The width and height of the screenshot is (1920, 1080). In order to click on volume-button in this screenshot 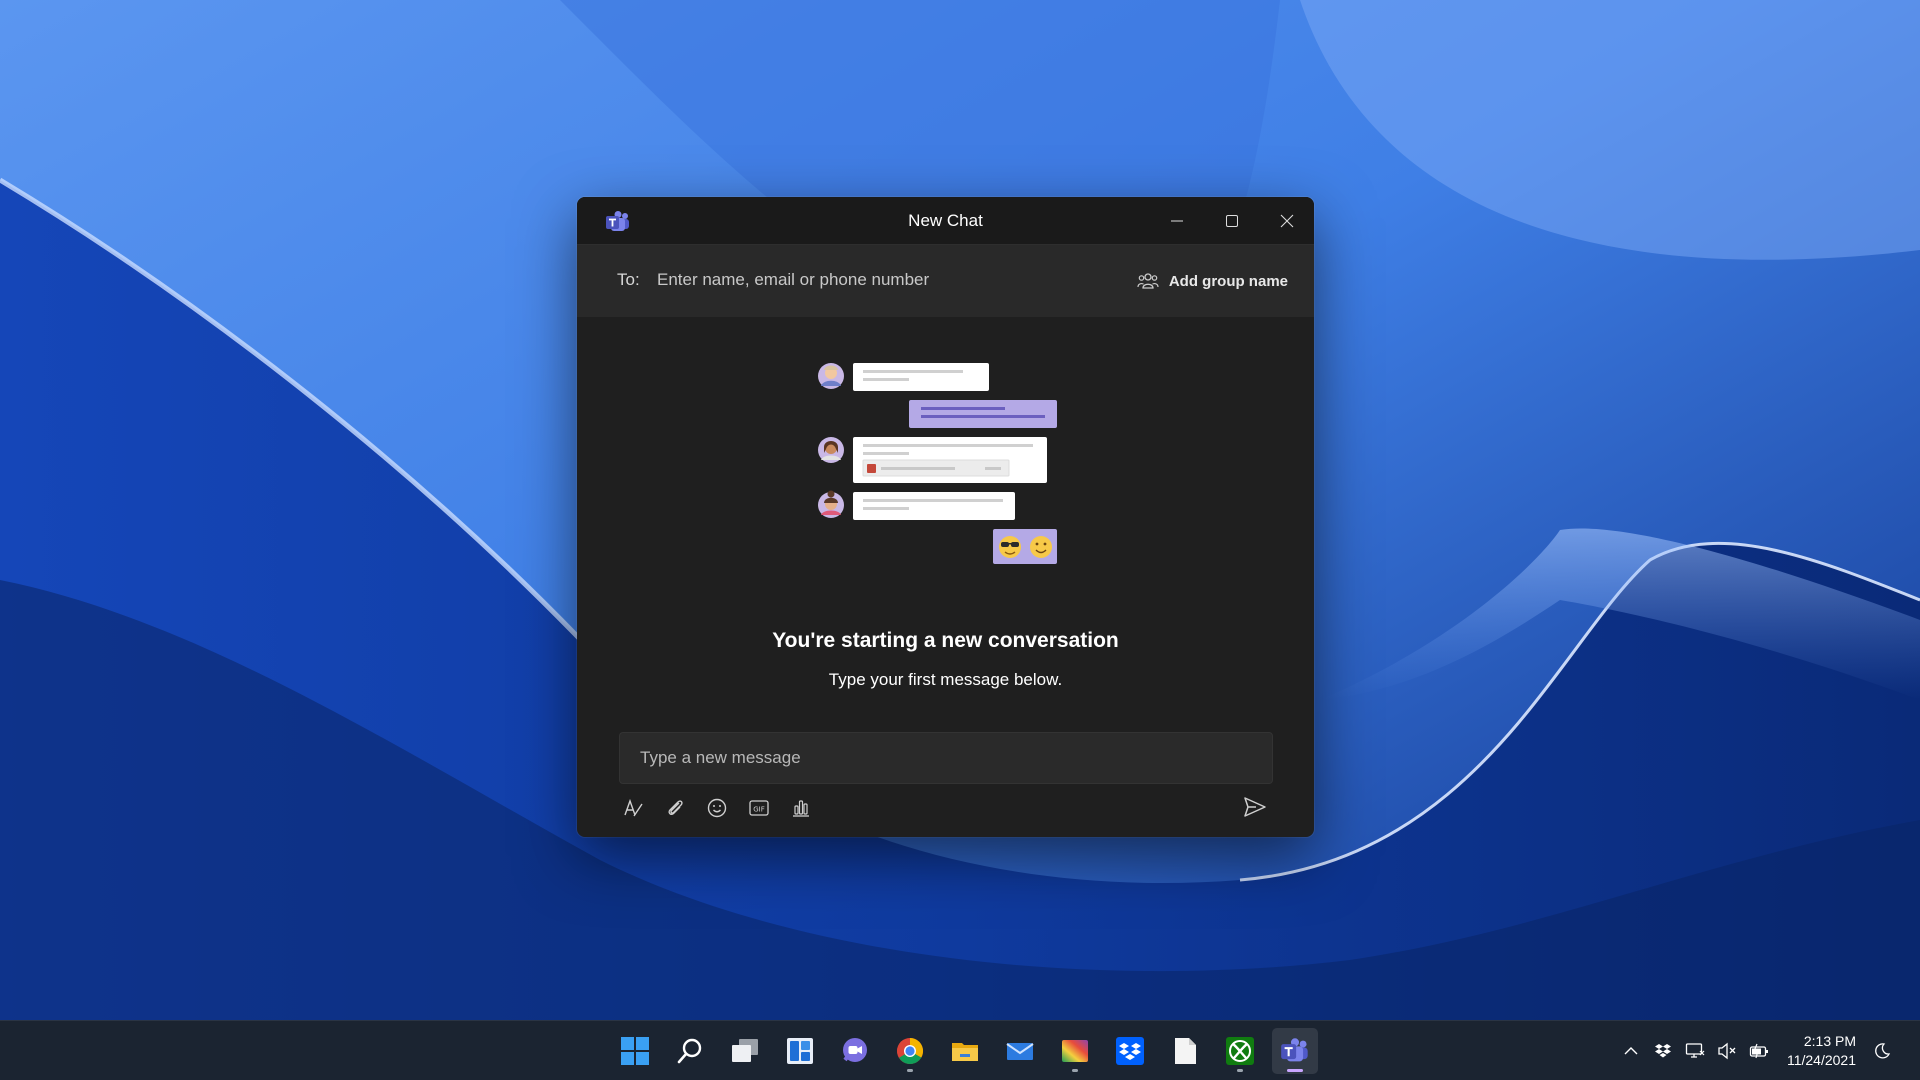, I will do `click(1727, 1051)`.